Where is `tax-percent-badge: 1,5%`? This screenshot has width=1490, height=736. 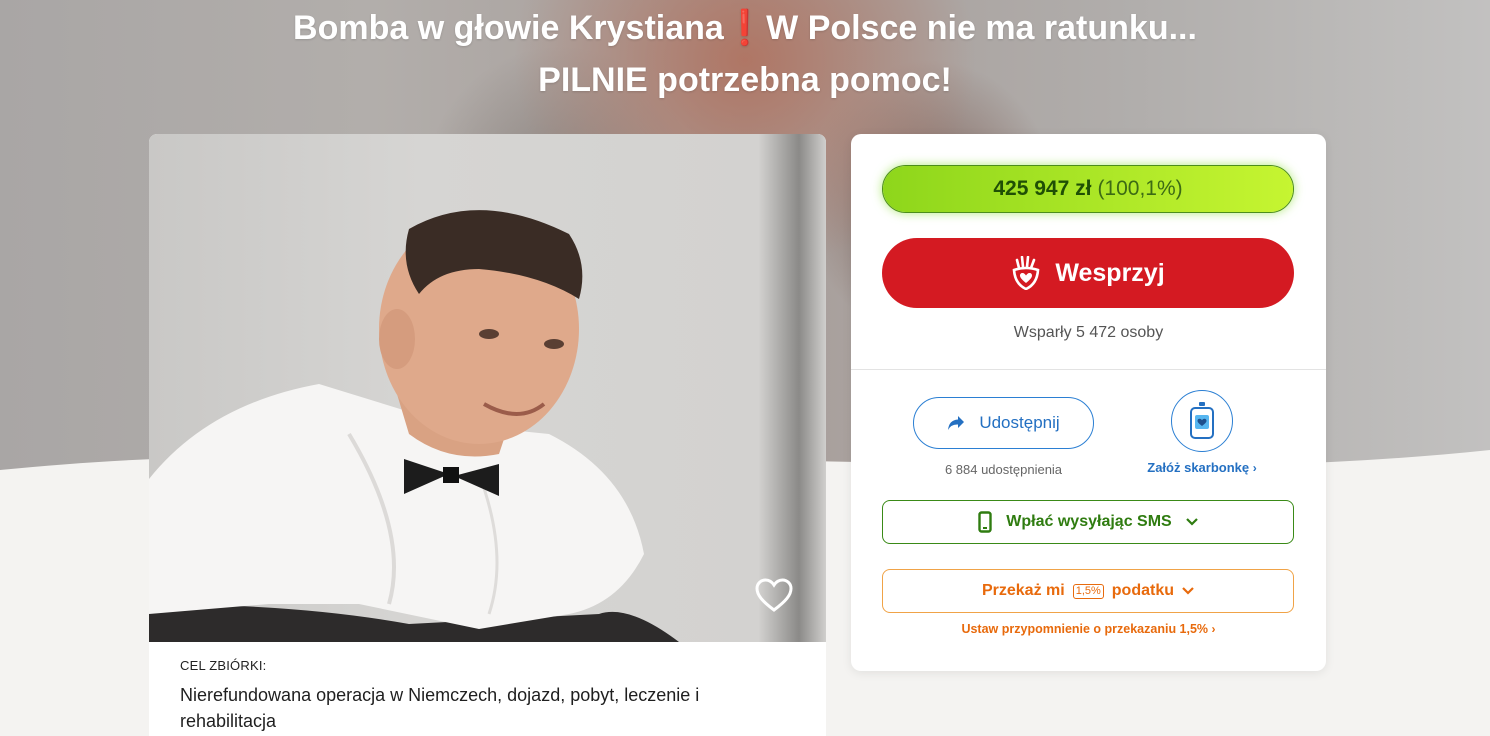
tax-percent-badge: 1,5% is located at coordinates (1088, 591).